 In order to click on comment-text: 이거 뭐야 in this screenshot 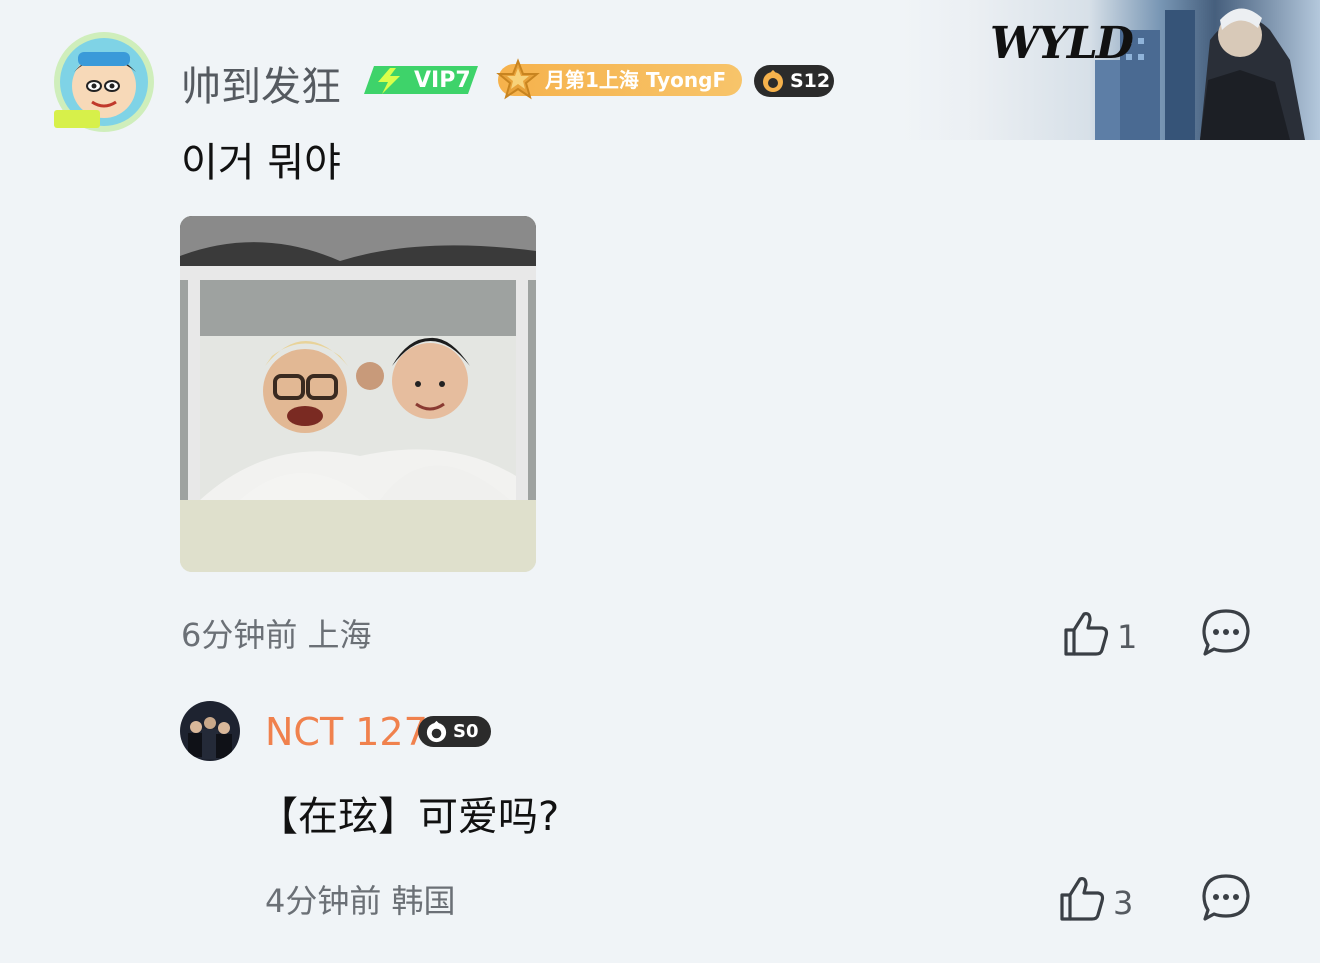, I will do `click(261, 163)`.